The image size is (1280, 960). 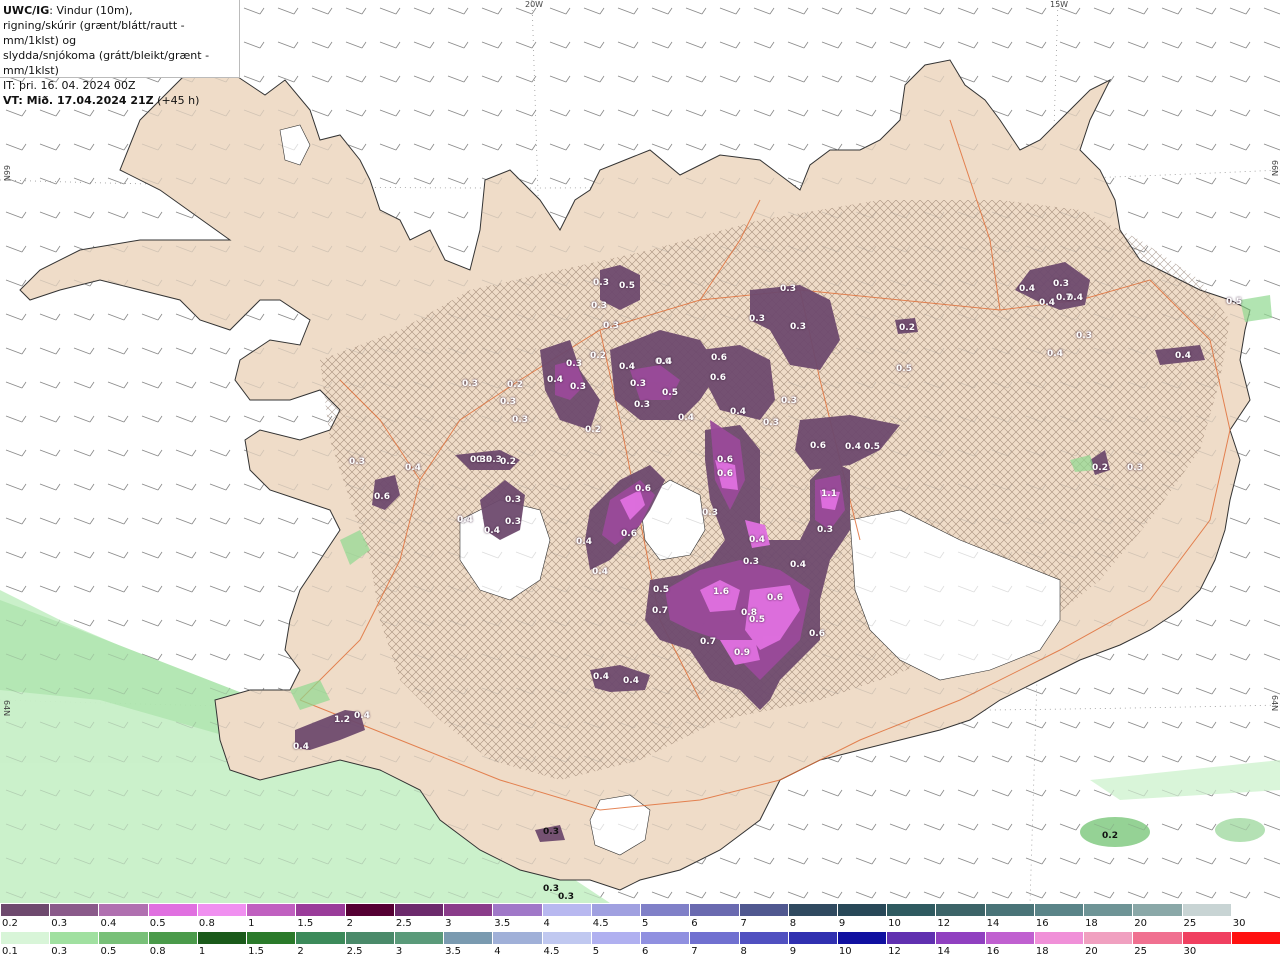 I want to click on precip-value-label: 1.1, so click(x=829, y=494).